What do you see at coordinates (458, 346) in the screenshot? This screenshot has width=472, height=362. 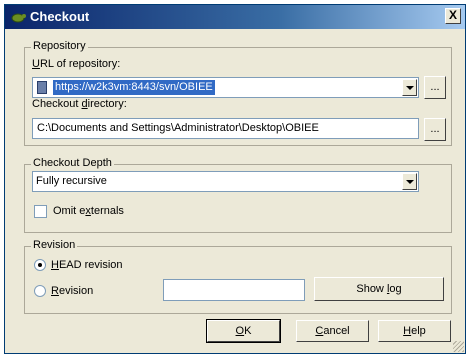 I see `resize-grip-icon` at bounding box center [458, 346].